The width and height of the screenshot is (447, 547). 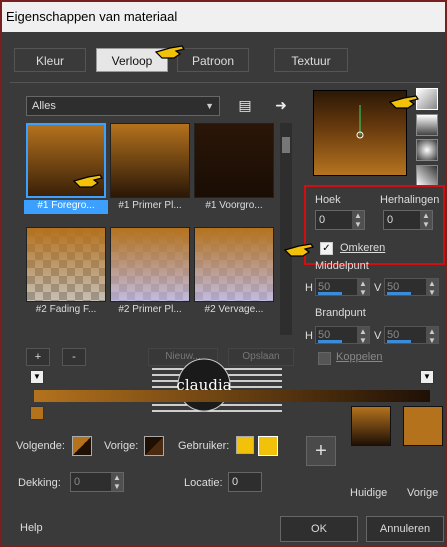 What do you see at coordinates (38, 357) in the screenshot?
I see `add-gradient-button: +` at bounding box center [38, 357].